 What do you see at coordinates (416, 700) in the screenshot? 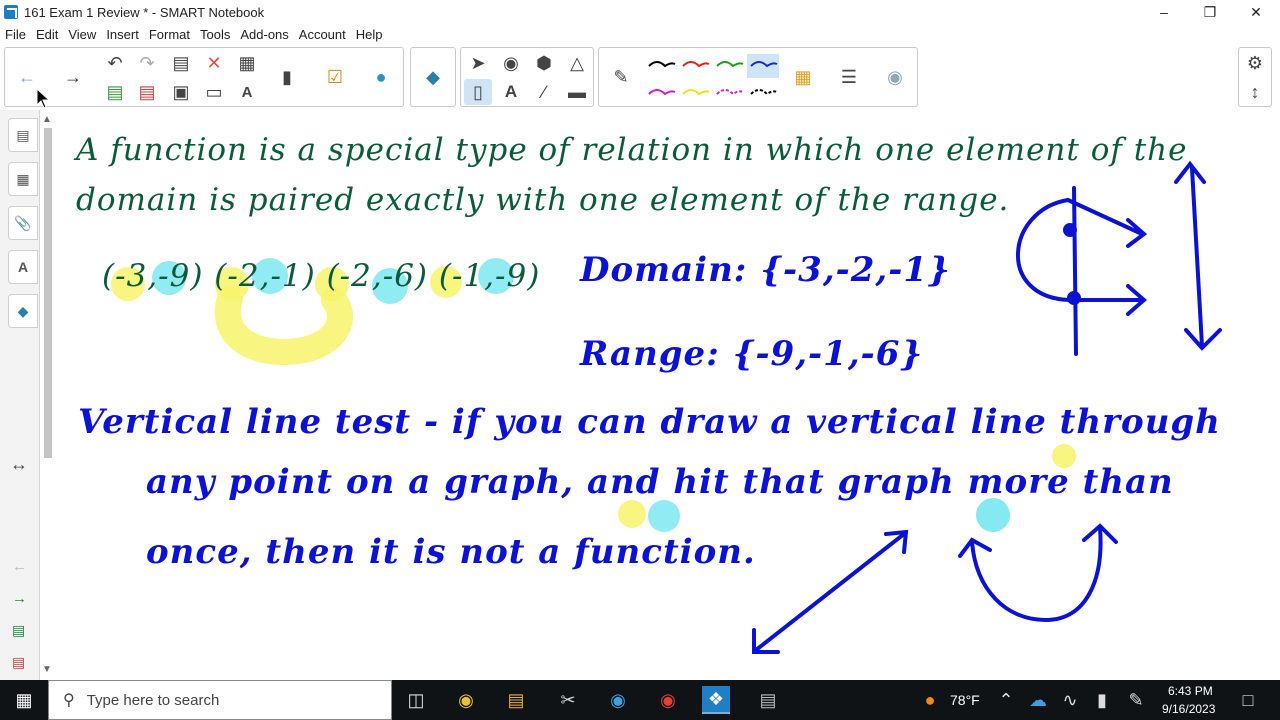
I see `task-view-icon: ◫` at bounding box center [416, 700].